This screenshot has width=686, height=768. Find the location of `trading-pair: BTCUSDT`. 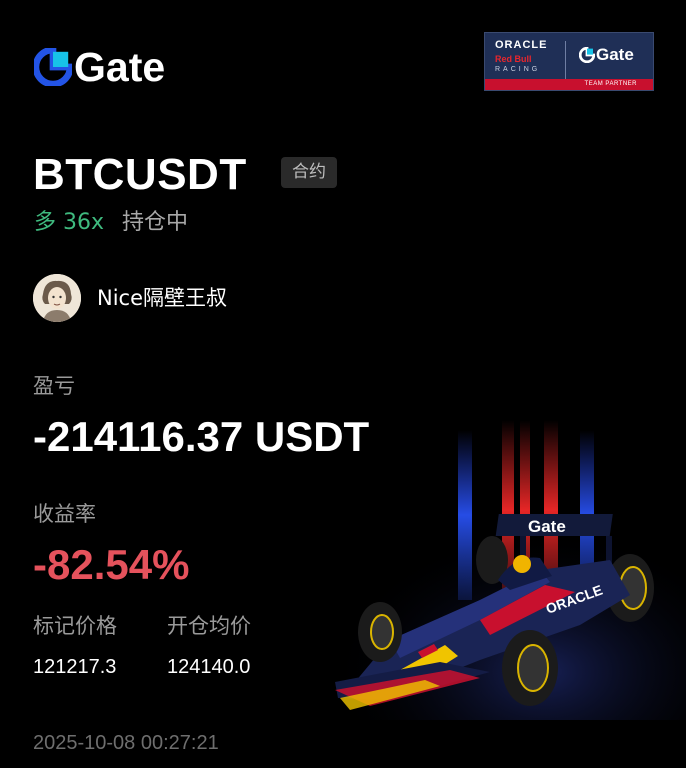

trading-pair: BTCUSDT is located at coordinates (140, 174).